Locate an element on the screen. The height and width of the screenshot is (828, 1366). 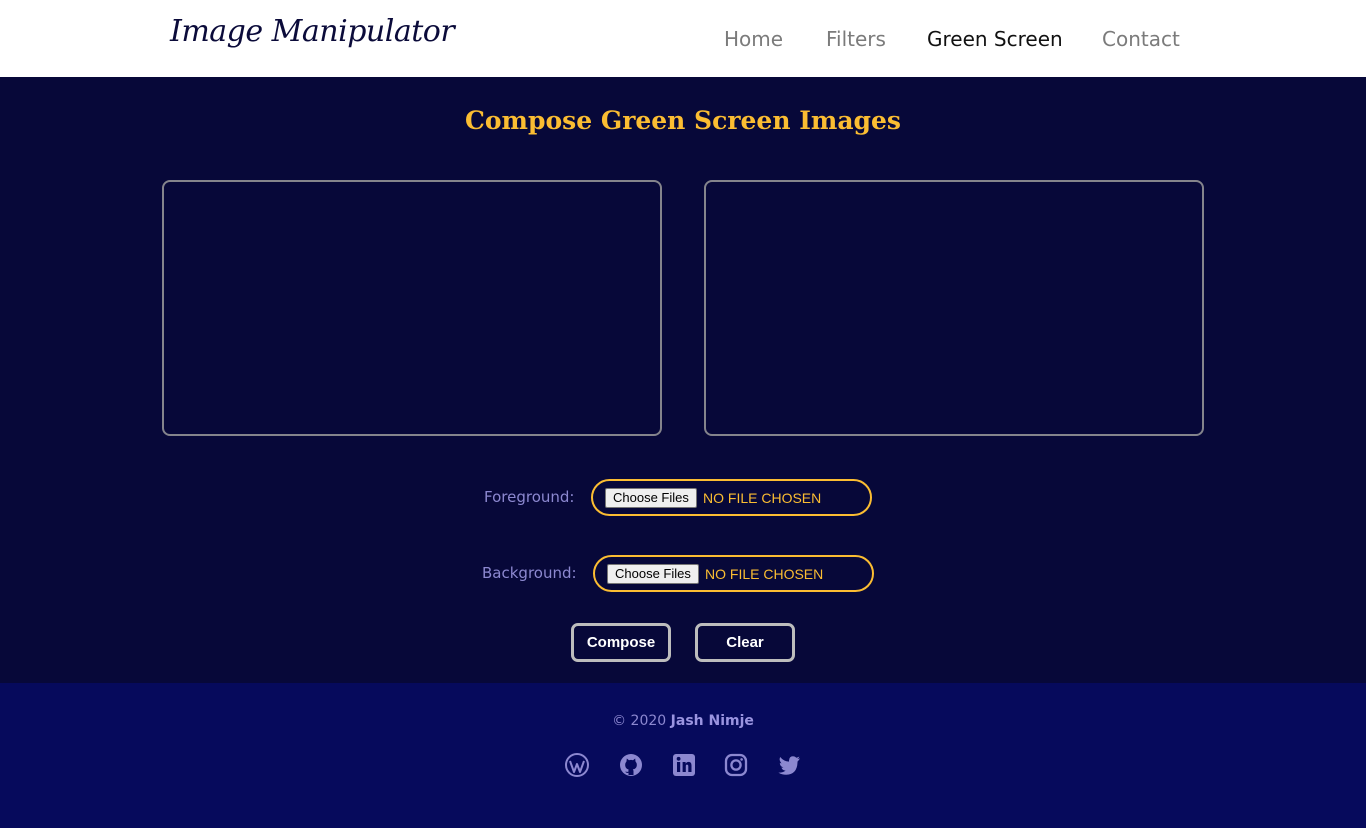
page-title: Compose Green Screen Images is located at coordinates (683, 120).